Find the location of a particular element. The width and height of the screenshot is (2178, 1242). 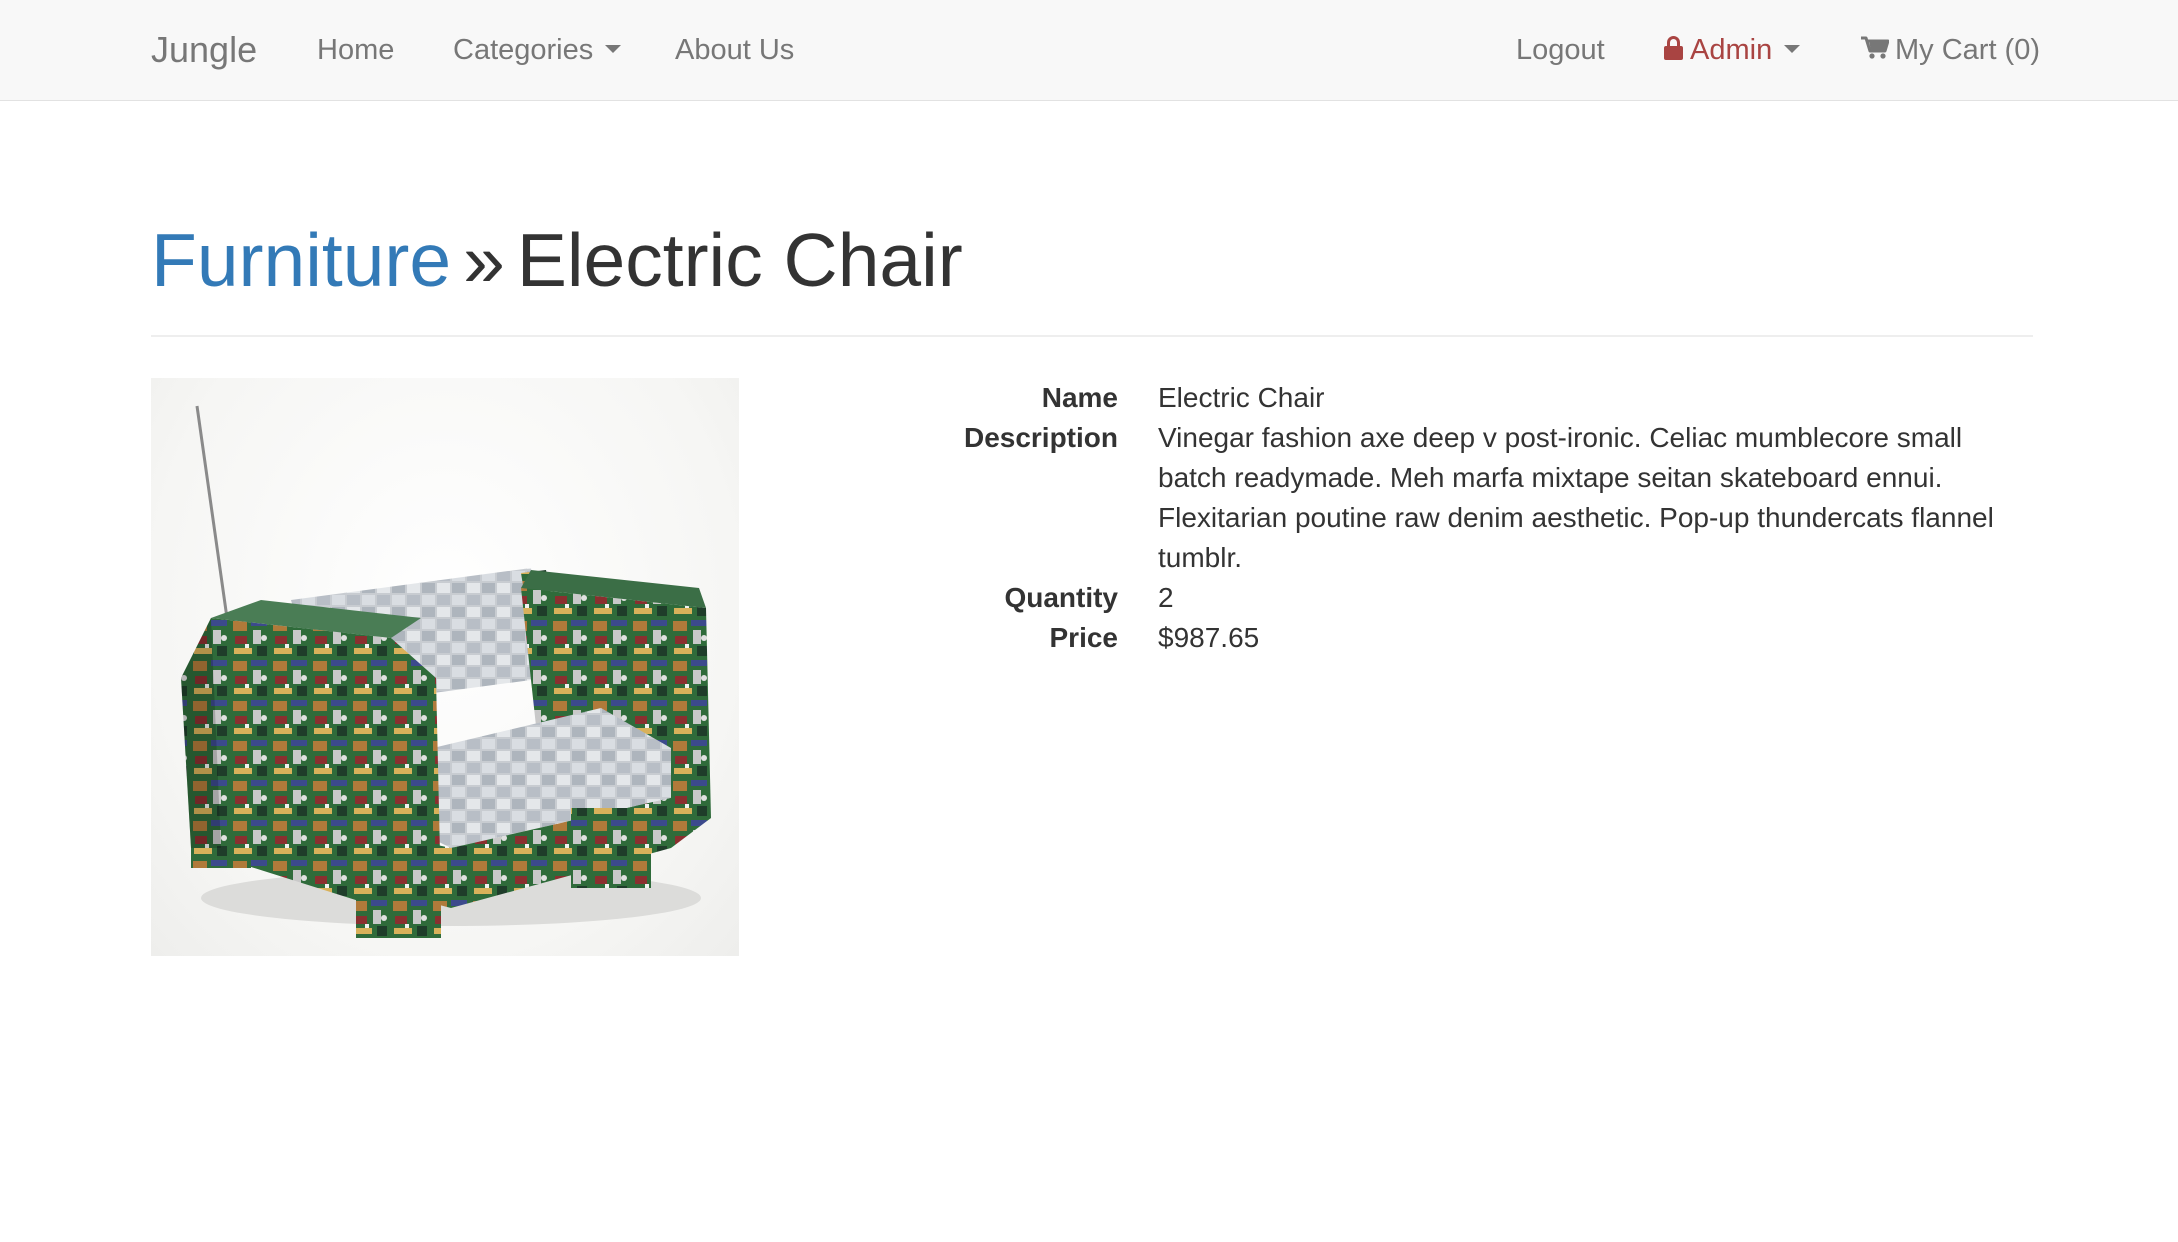

admin-label: Admin is located at coordinates (1731, 50).